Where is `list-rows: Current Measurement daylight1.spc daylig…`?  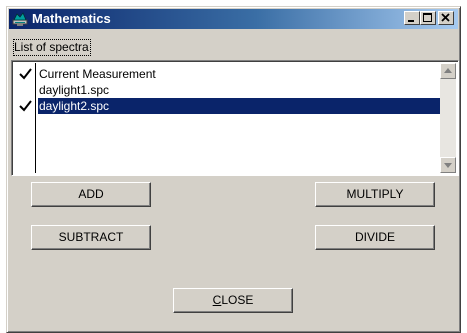 list-rows: Current Measurement daylight1.spc daylig… is located at coordinates (227, 90).